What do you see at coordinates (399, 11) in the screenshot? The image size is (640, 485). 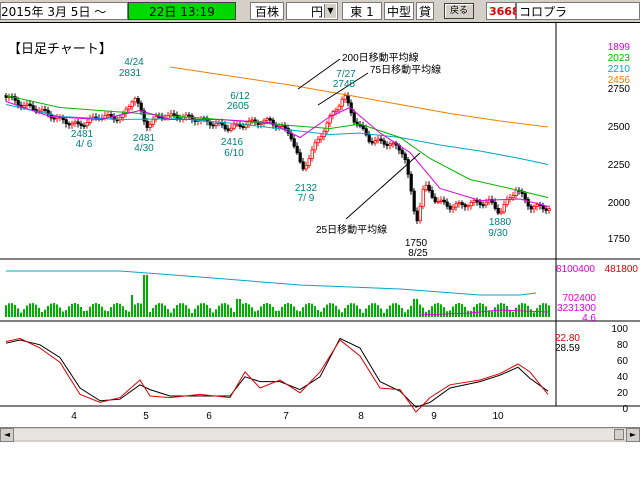 I see `size-field: 中型` at bounding box center [399, 11].